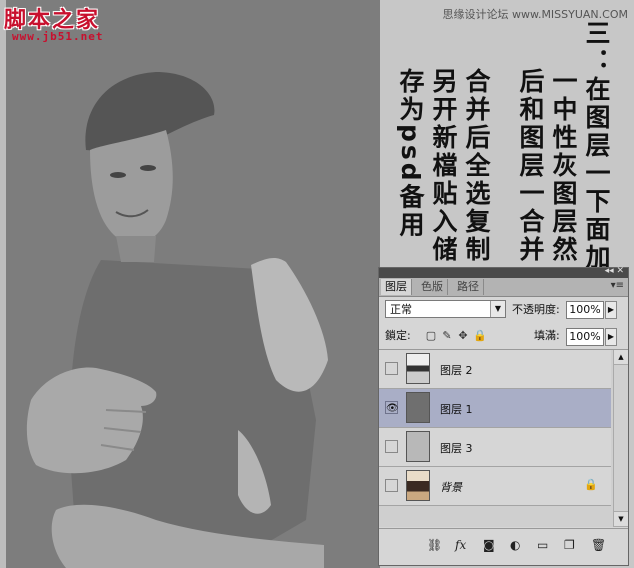 The width and height of the screenshot is (634, 568). What do you see at coordinates (563, 166) in the screenshot?
I see `instruction-column-2: 一中性灰图层然` at bounding box center [563, 166].